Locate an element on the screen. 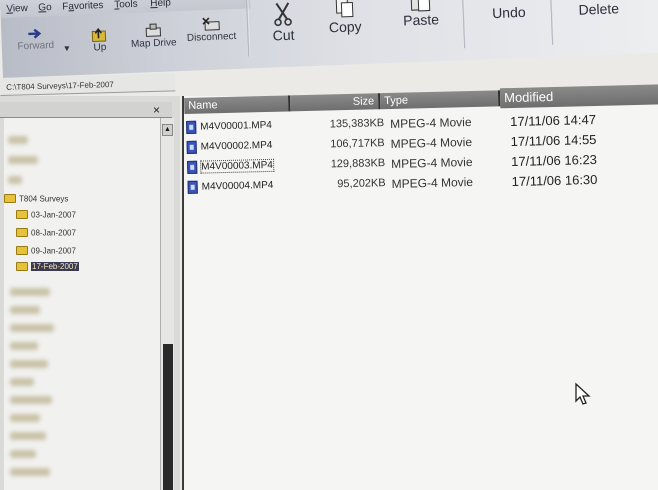  tree-item-08-jan-2007: 08-Jan-2007 is located at coordinates (46, 235).